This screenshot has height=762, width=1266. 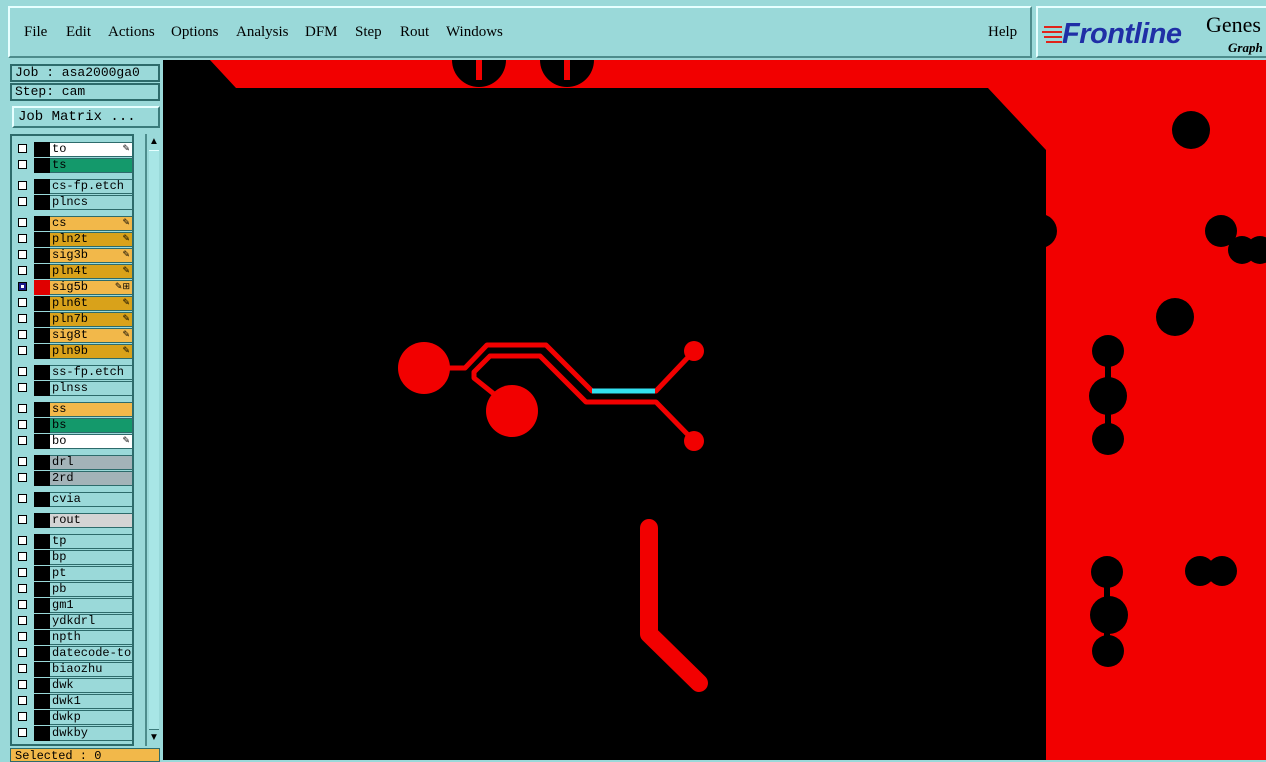 What do you see at coordinates (91, 733) in the screenshot?
I see `layer-name: dwkby` at bounding box center [91, 733].